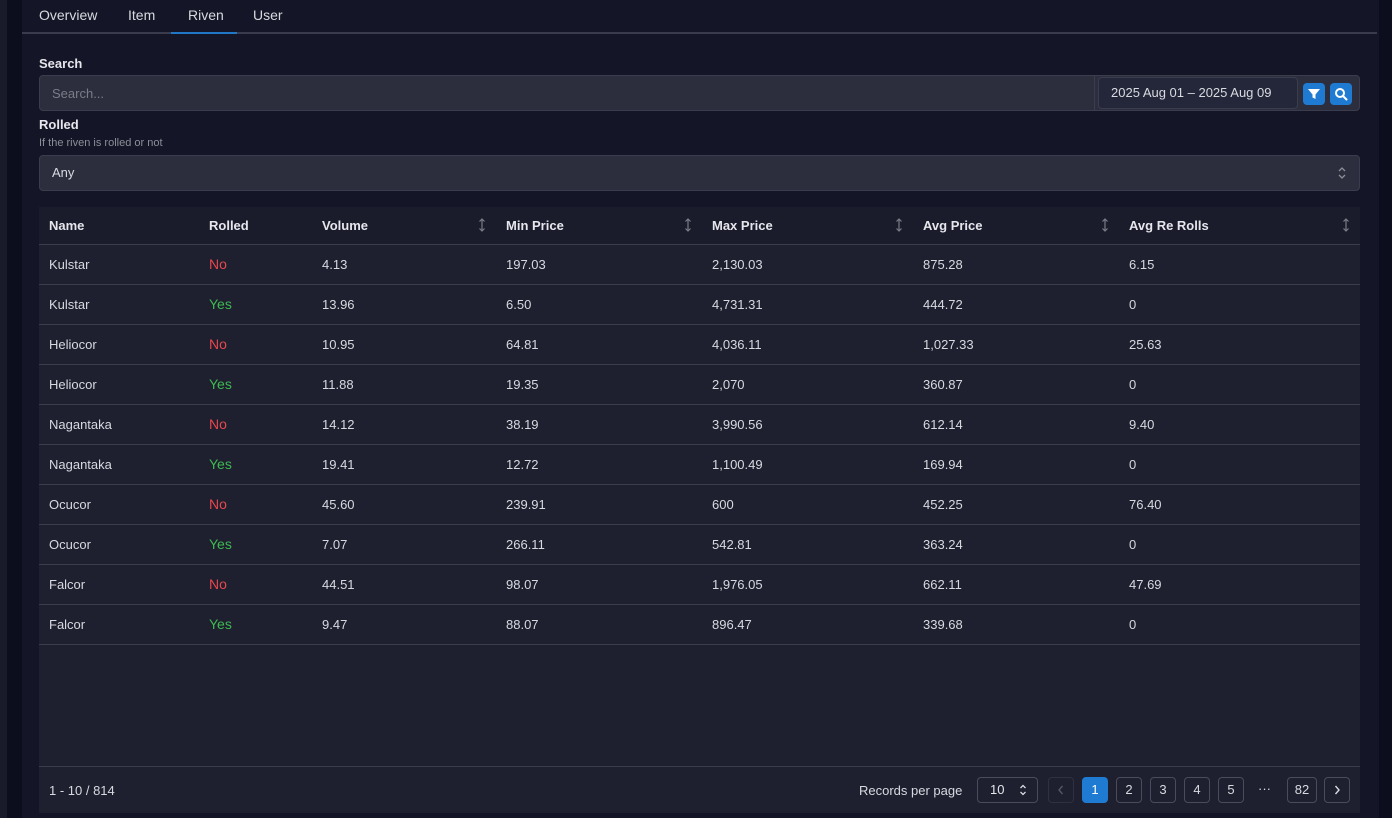  I want to click on tab-user: User, so click(268, 20).